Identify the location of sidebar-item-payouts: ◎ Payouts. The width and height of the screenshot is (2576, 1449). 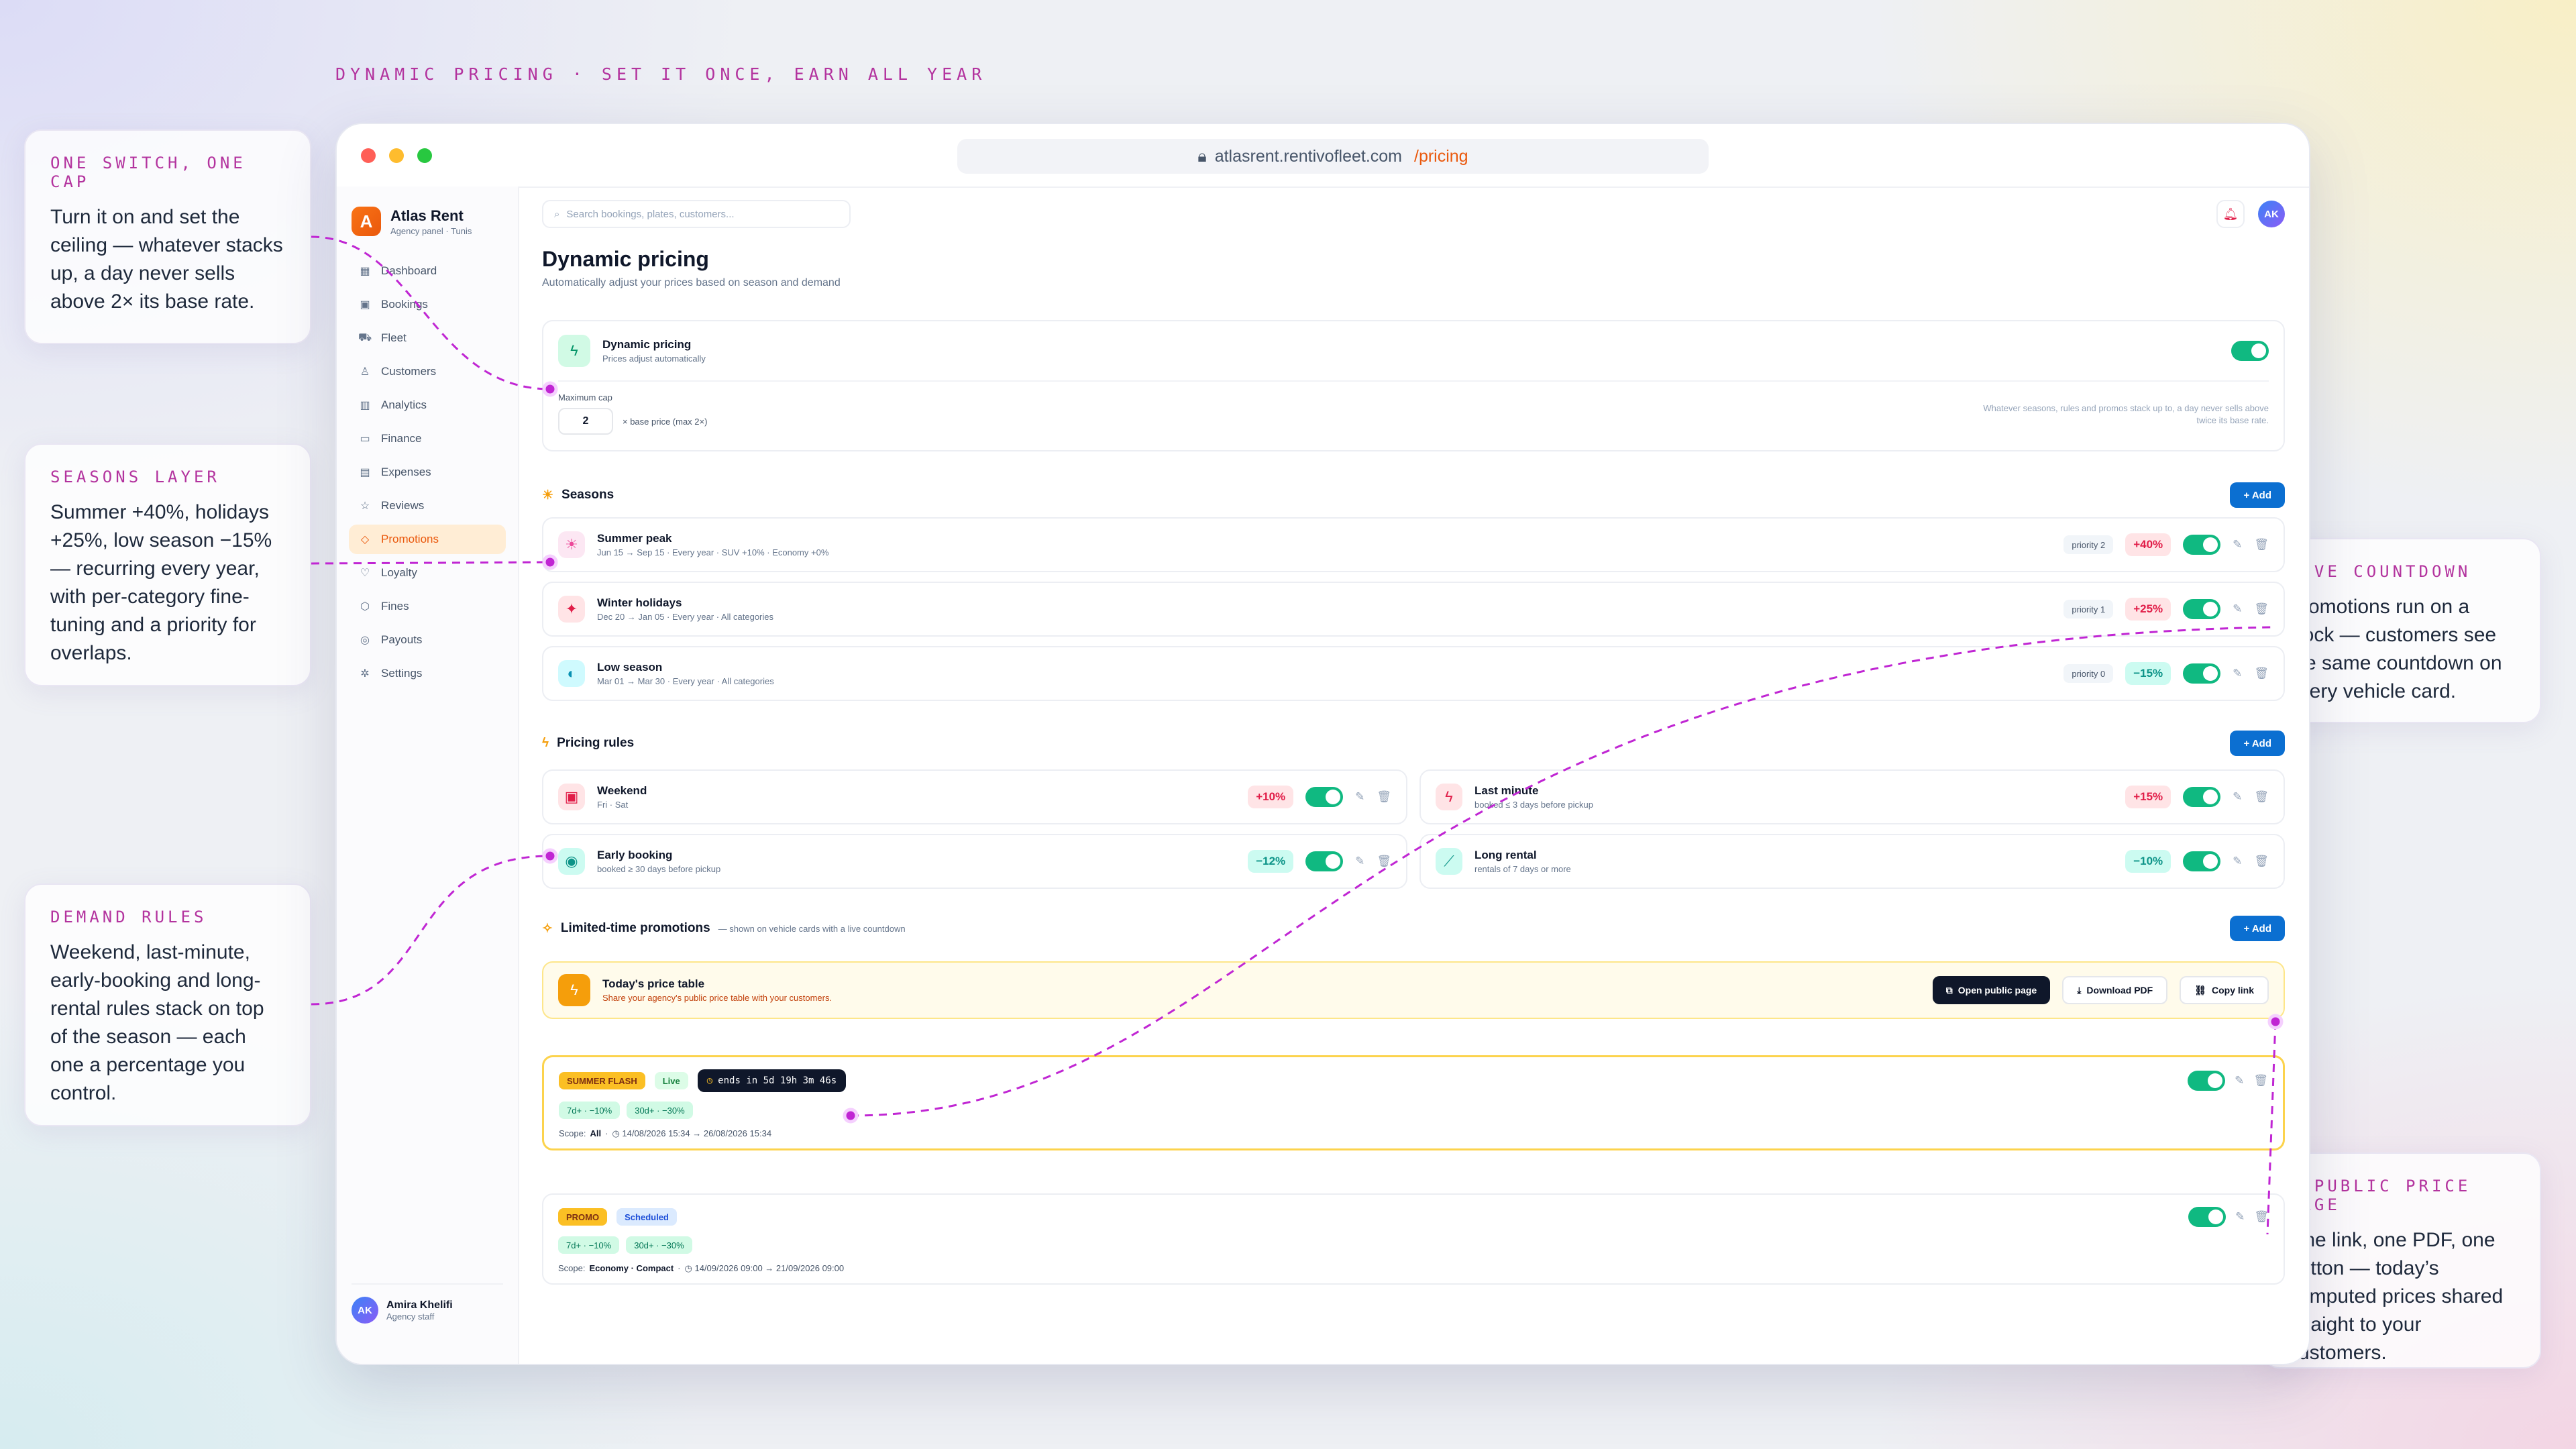
(427, 640).